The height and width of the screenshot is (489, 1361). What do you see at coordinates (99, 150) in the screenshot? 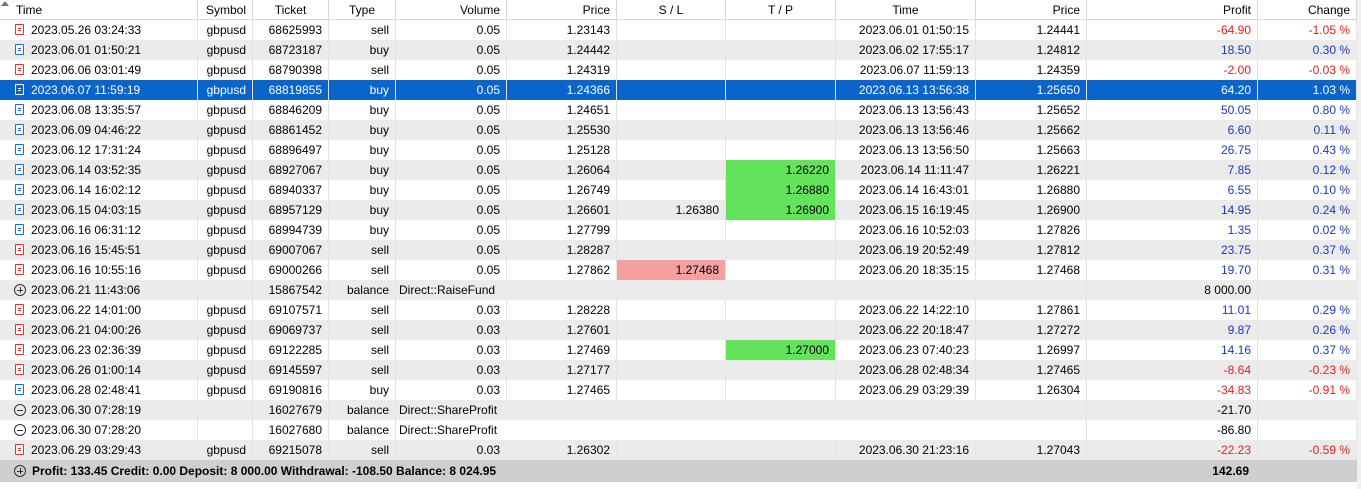
I see `cell-time: 2023.06.12 17:31:24` at bounding box center [99, 150].